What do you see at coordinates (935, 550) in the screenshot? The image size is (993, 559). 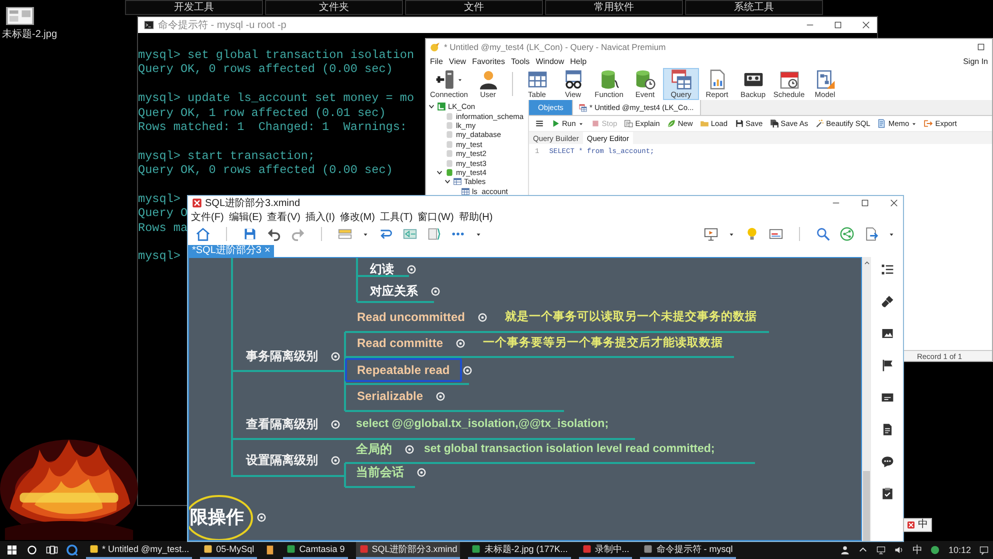 I see `status-icon` at bounding box center [935, 550].